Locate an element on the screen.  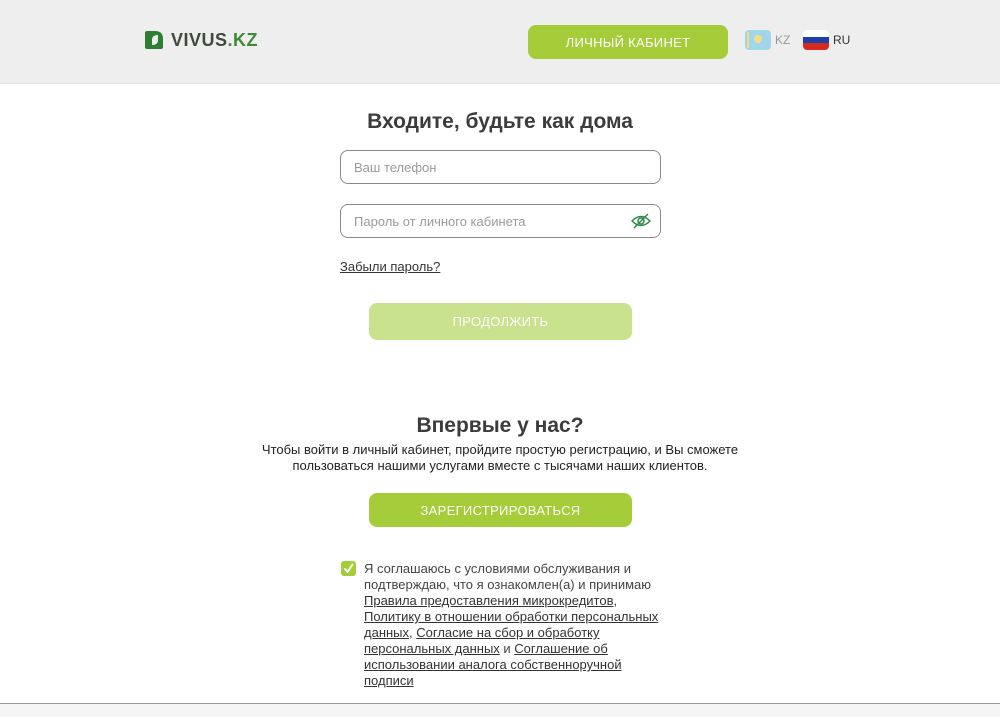
language-kz: KZ is located at coordinates (767, 40).